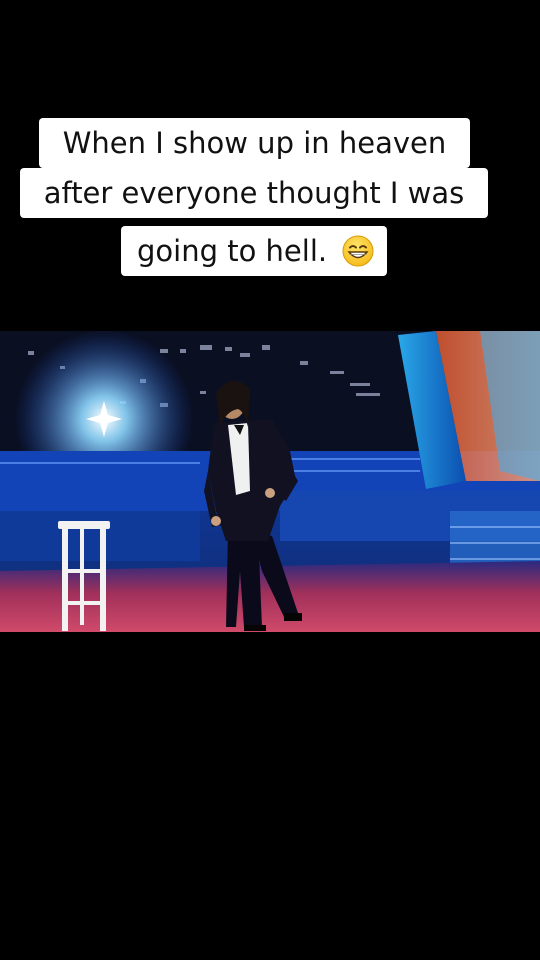  What do you see at coordinates (358, 251) in the screenshot?
I see `grinning-squinting-face-emoji-icon` at bounding box center [358, 251].